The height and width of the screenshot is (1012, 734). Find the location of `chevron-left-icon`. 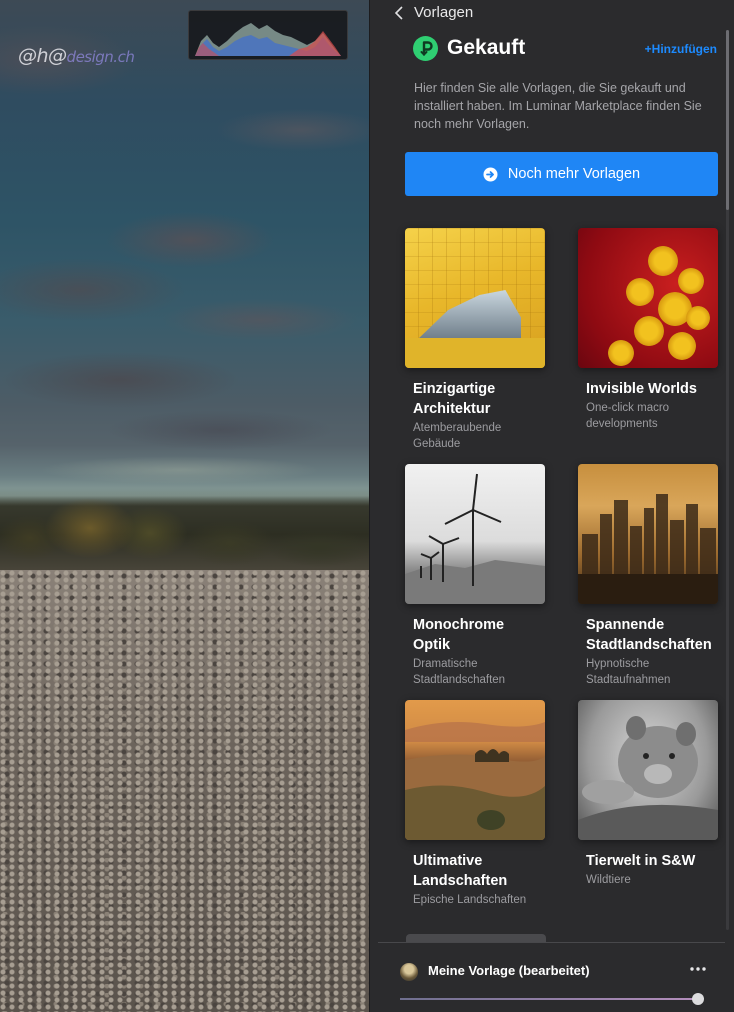

chevron-left-icon is located at coordinates (399, 13).